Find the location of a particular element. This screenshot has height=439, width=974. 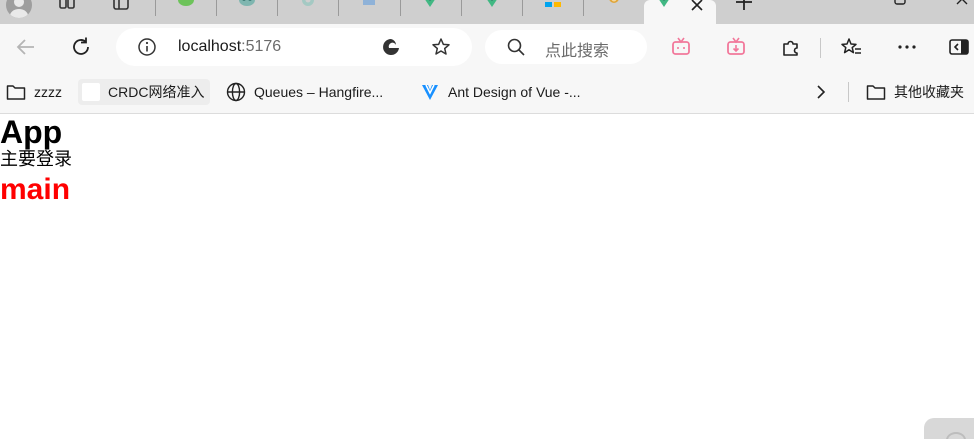

close-tab-icon is located at coordinates (697, 6).